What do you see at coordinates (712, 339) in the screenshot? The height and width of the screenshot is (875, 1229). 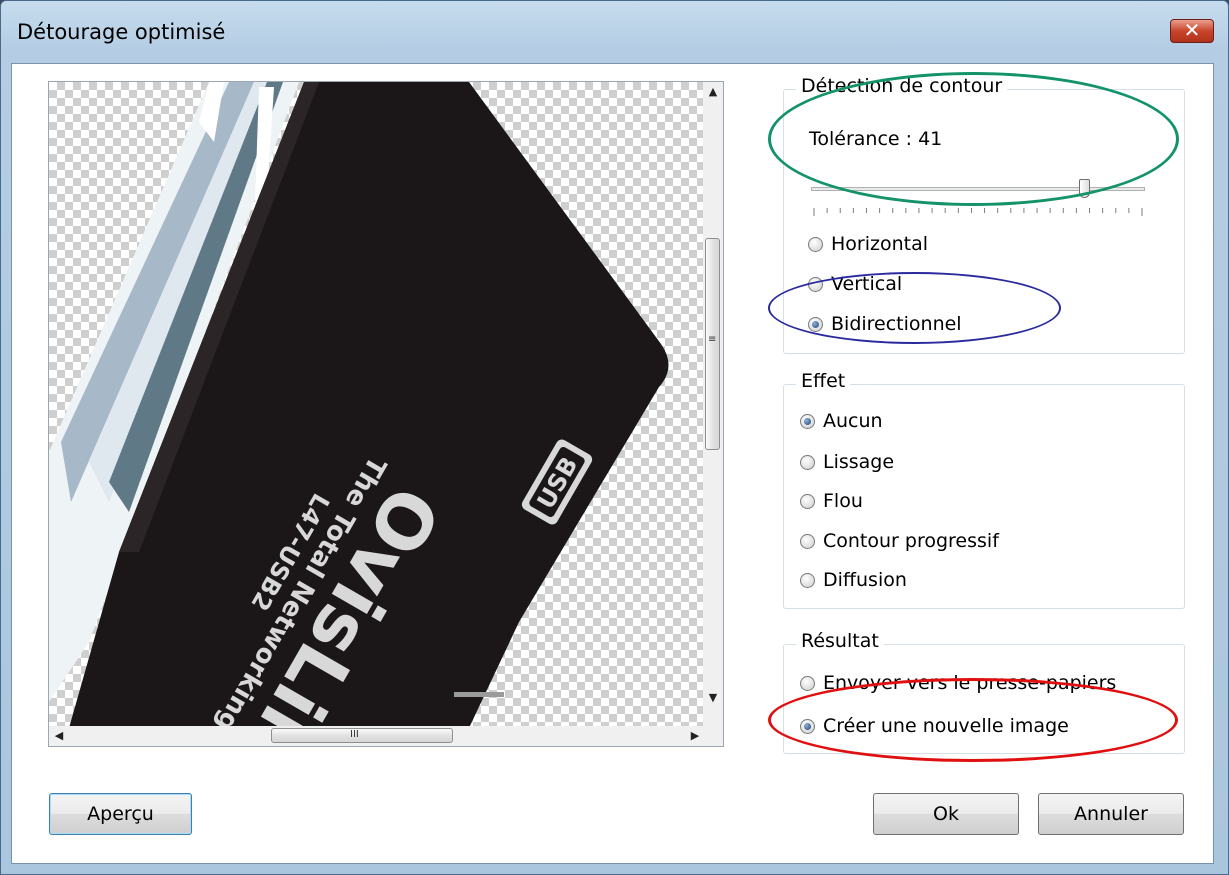 I see `vertical-grip-icon: ≡` at bounding box center [712, 339].